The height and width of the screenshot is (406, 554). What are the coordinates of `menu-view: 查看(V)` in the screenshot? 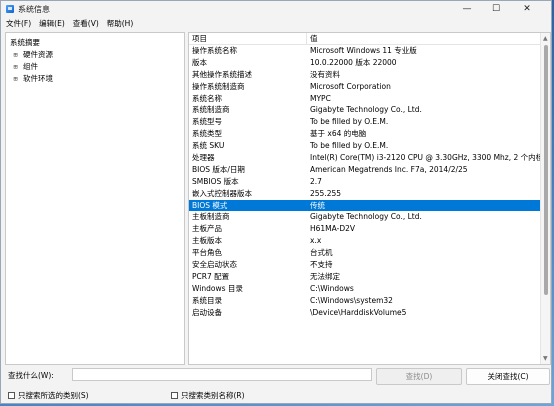 It's located at (86, 23).